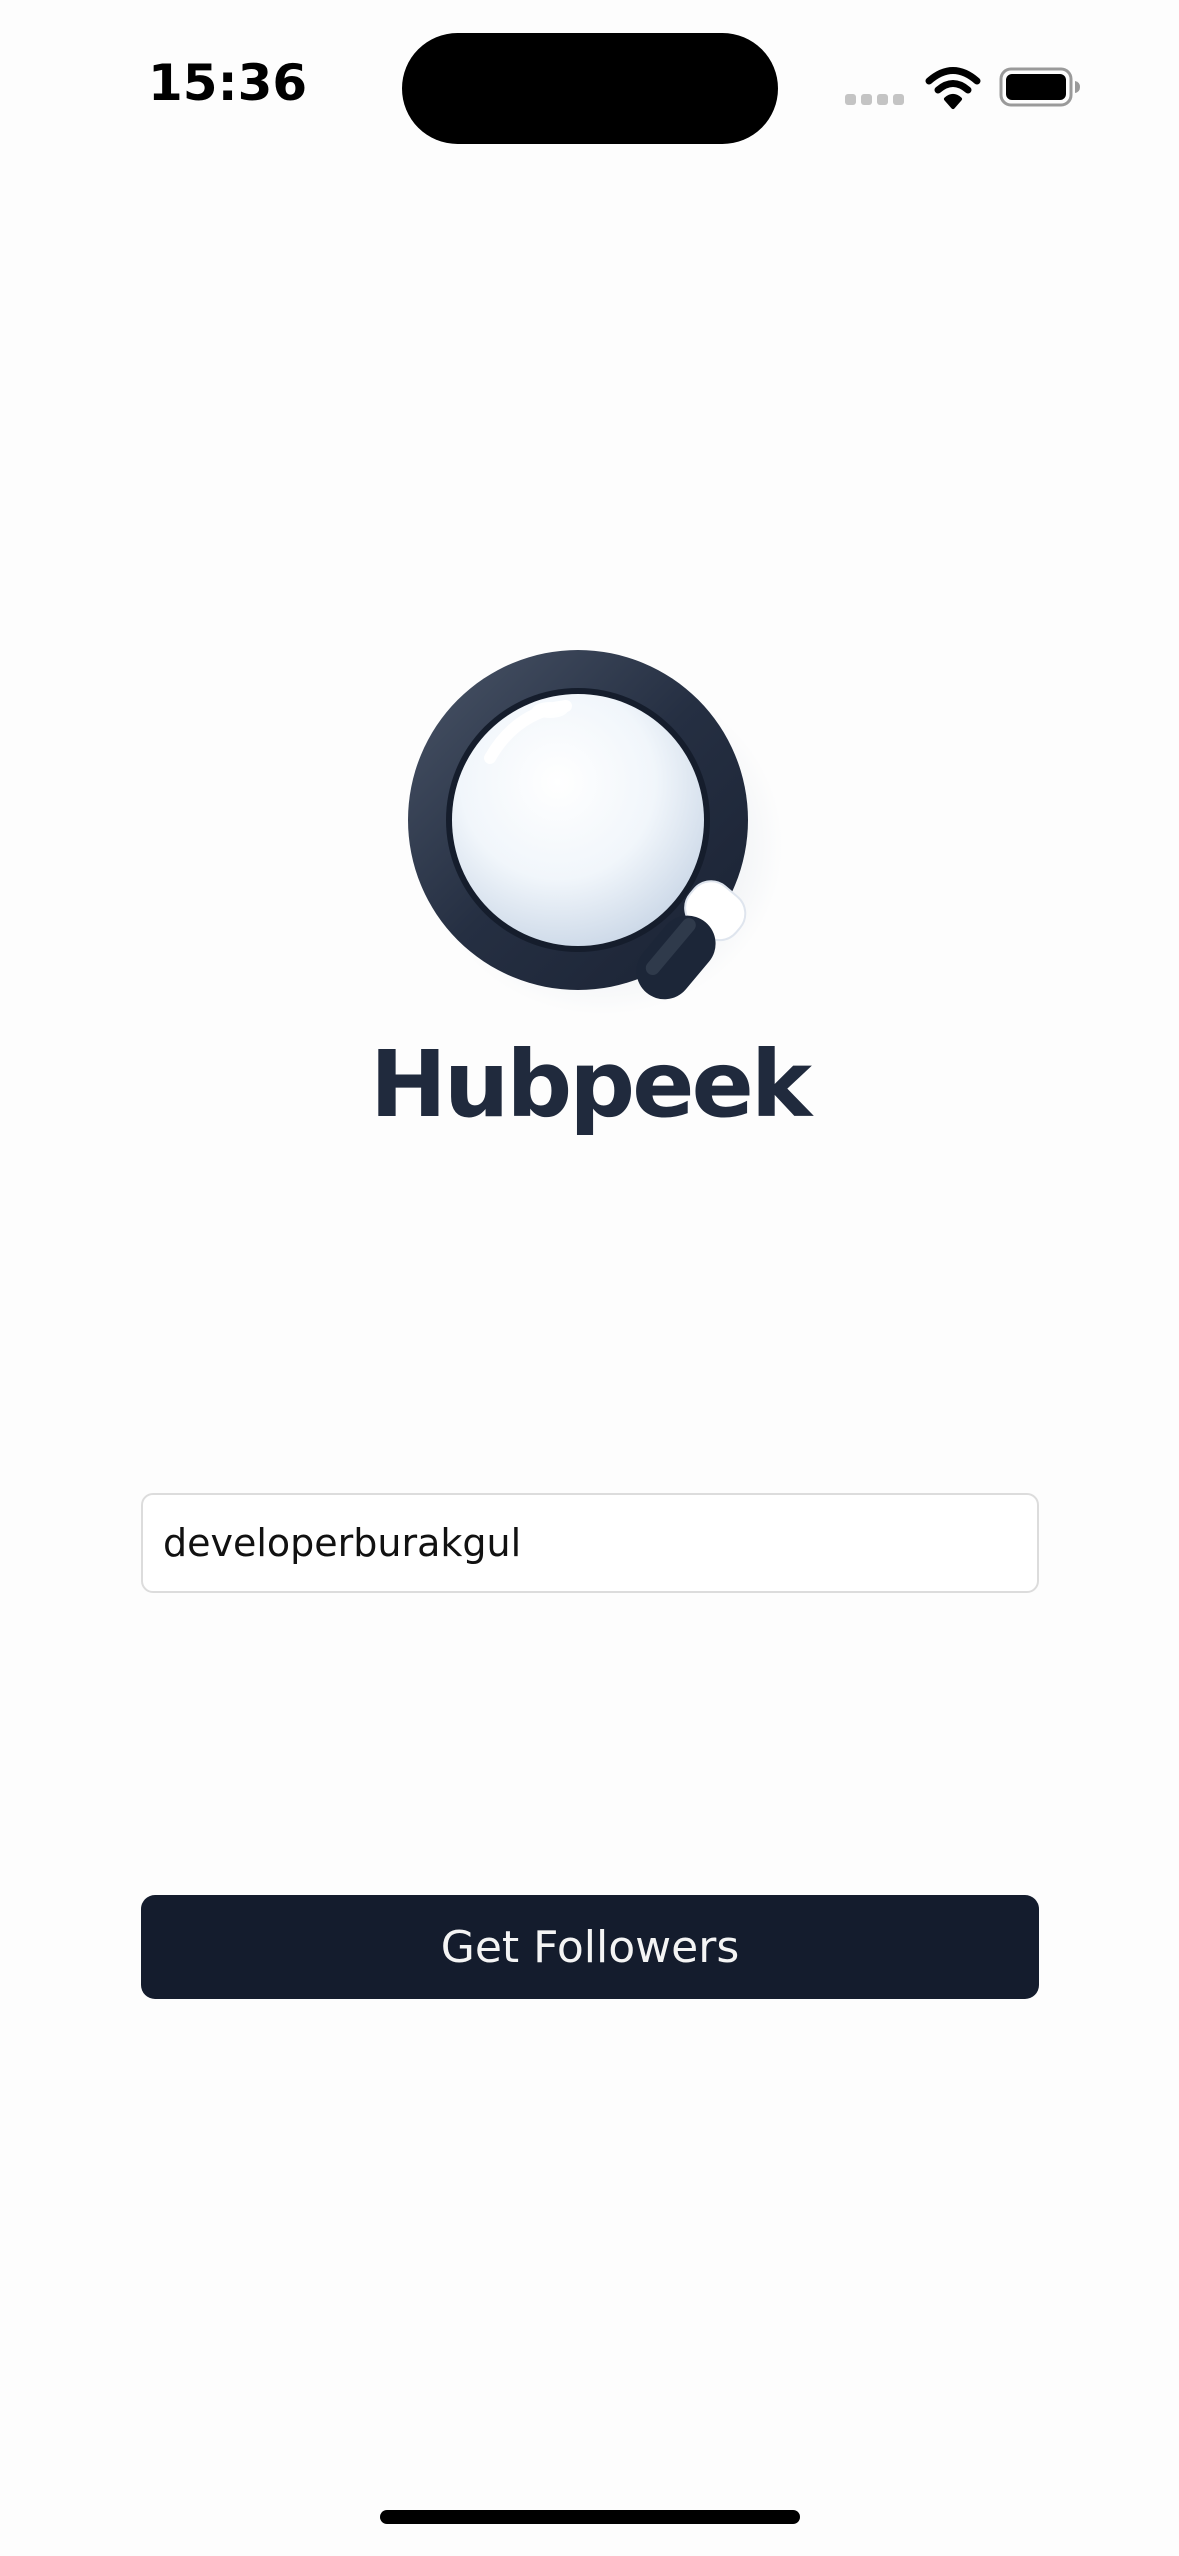 Image resolution: width=1179 pixels, height=2556 pixels. Describe the element at coordinates (953, 88) in the screenshot. I see `wifi-icon` at that location.